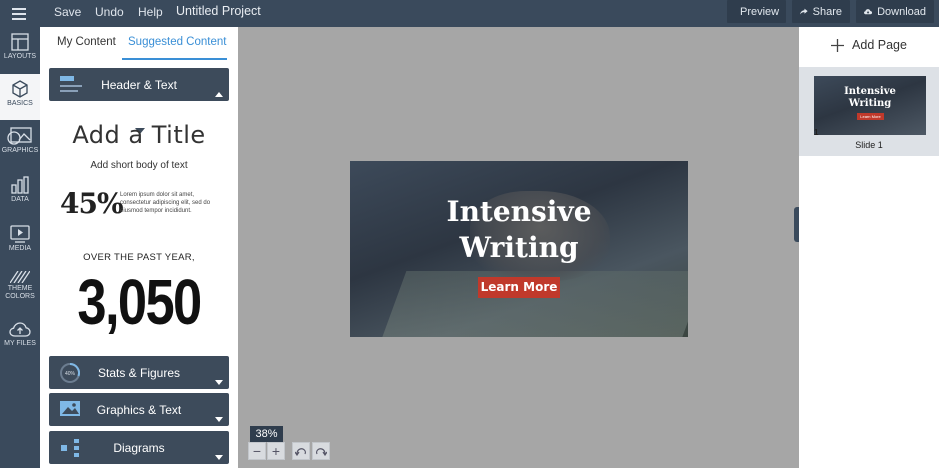  Describe the element at coordinates (519, 211) in the screenshot. I see `slide-title-line1: Intensive` at that location.